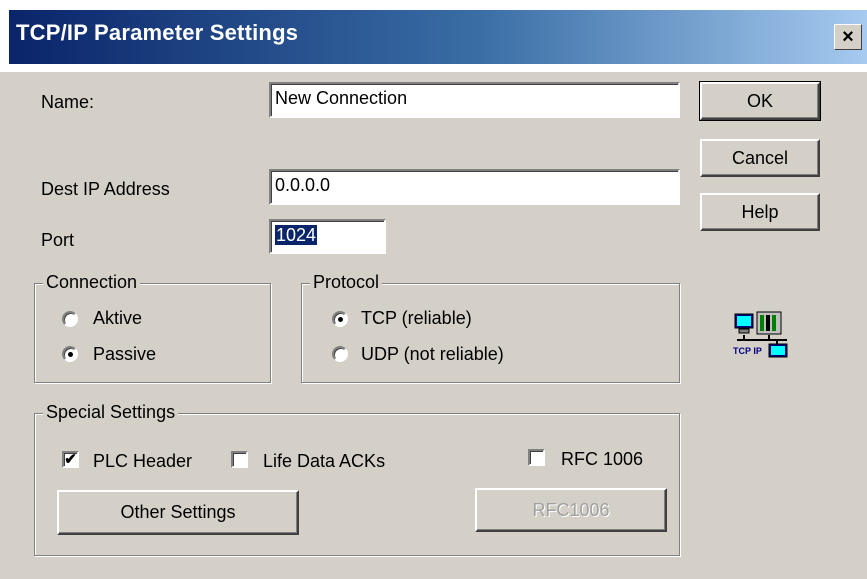 The image size is (867, 579). What do you see at coordinates (157, 32) in the screenshot?
I see `window-title: TCP/IP Parameter Settings` at bounding box center [157, 32].